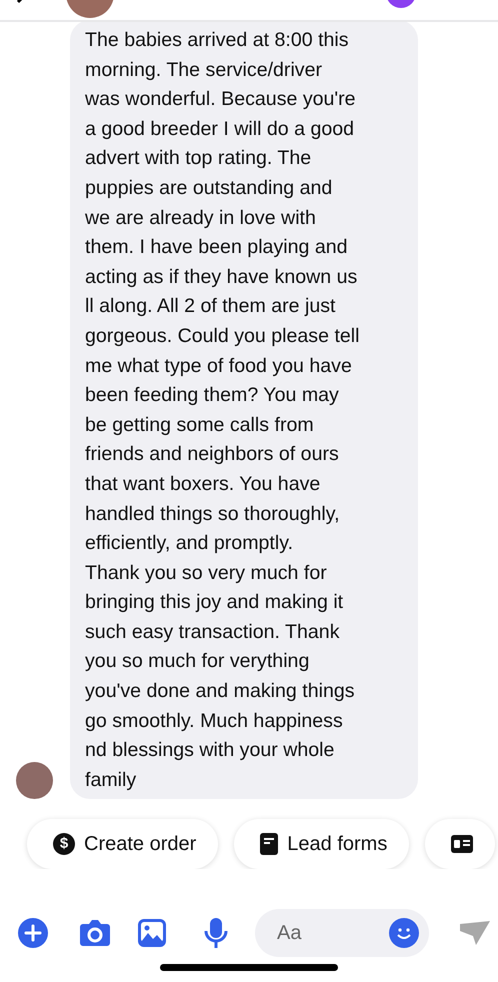 This screenshot has width=498, height=982. I want to click on avatar, so click(34, 781).